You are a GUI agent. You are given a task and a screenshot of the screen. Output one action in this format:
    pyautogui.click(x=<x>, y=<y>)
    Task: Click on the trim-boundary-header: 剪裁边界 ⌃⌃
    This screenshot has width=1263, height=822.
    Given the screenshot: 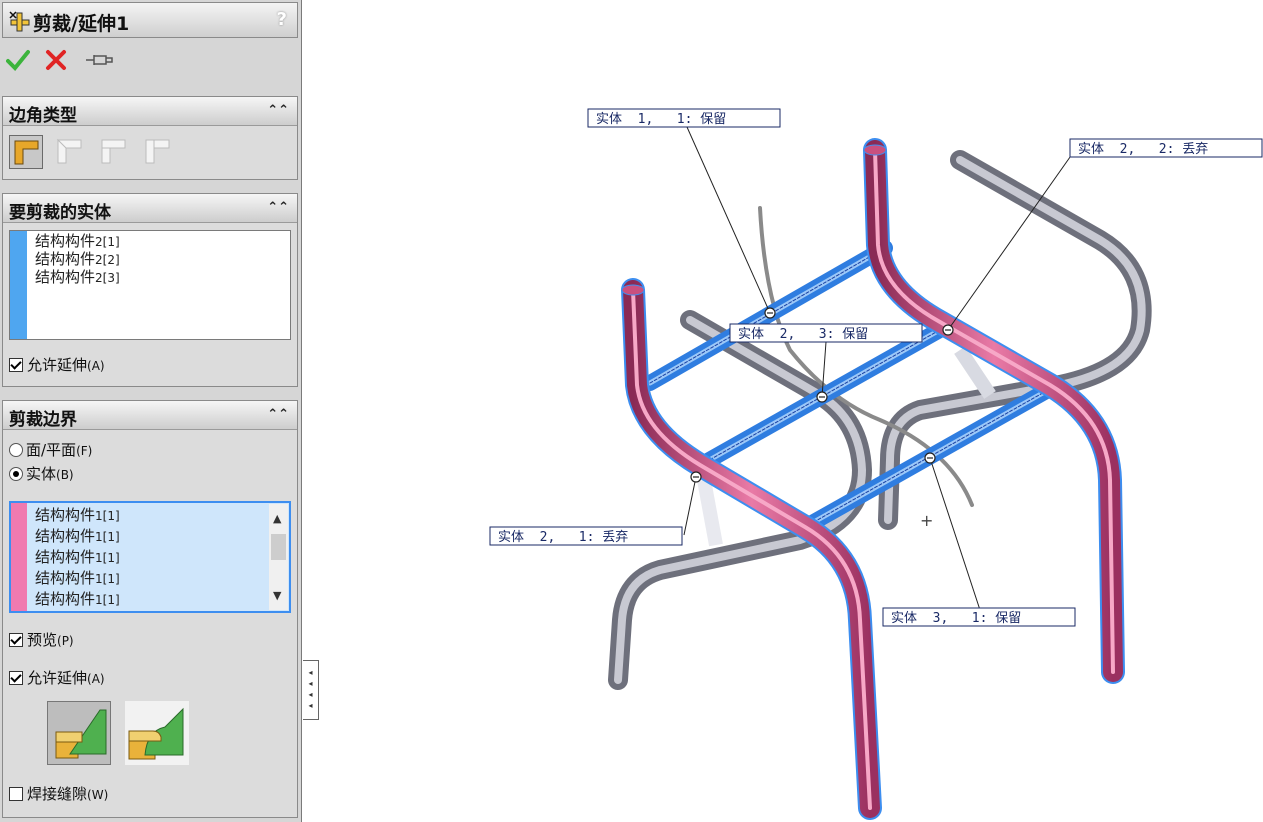 What is the action you would take?
    pyautogui.click(x=150, y=415)
    